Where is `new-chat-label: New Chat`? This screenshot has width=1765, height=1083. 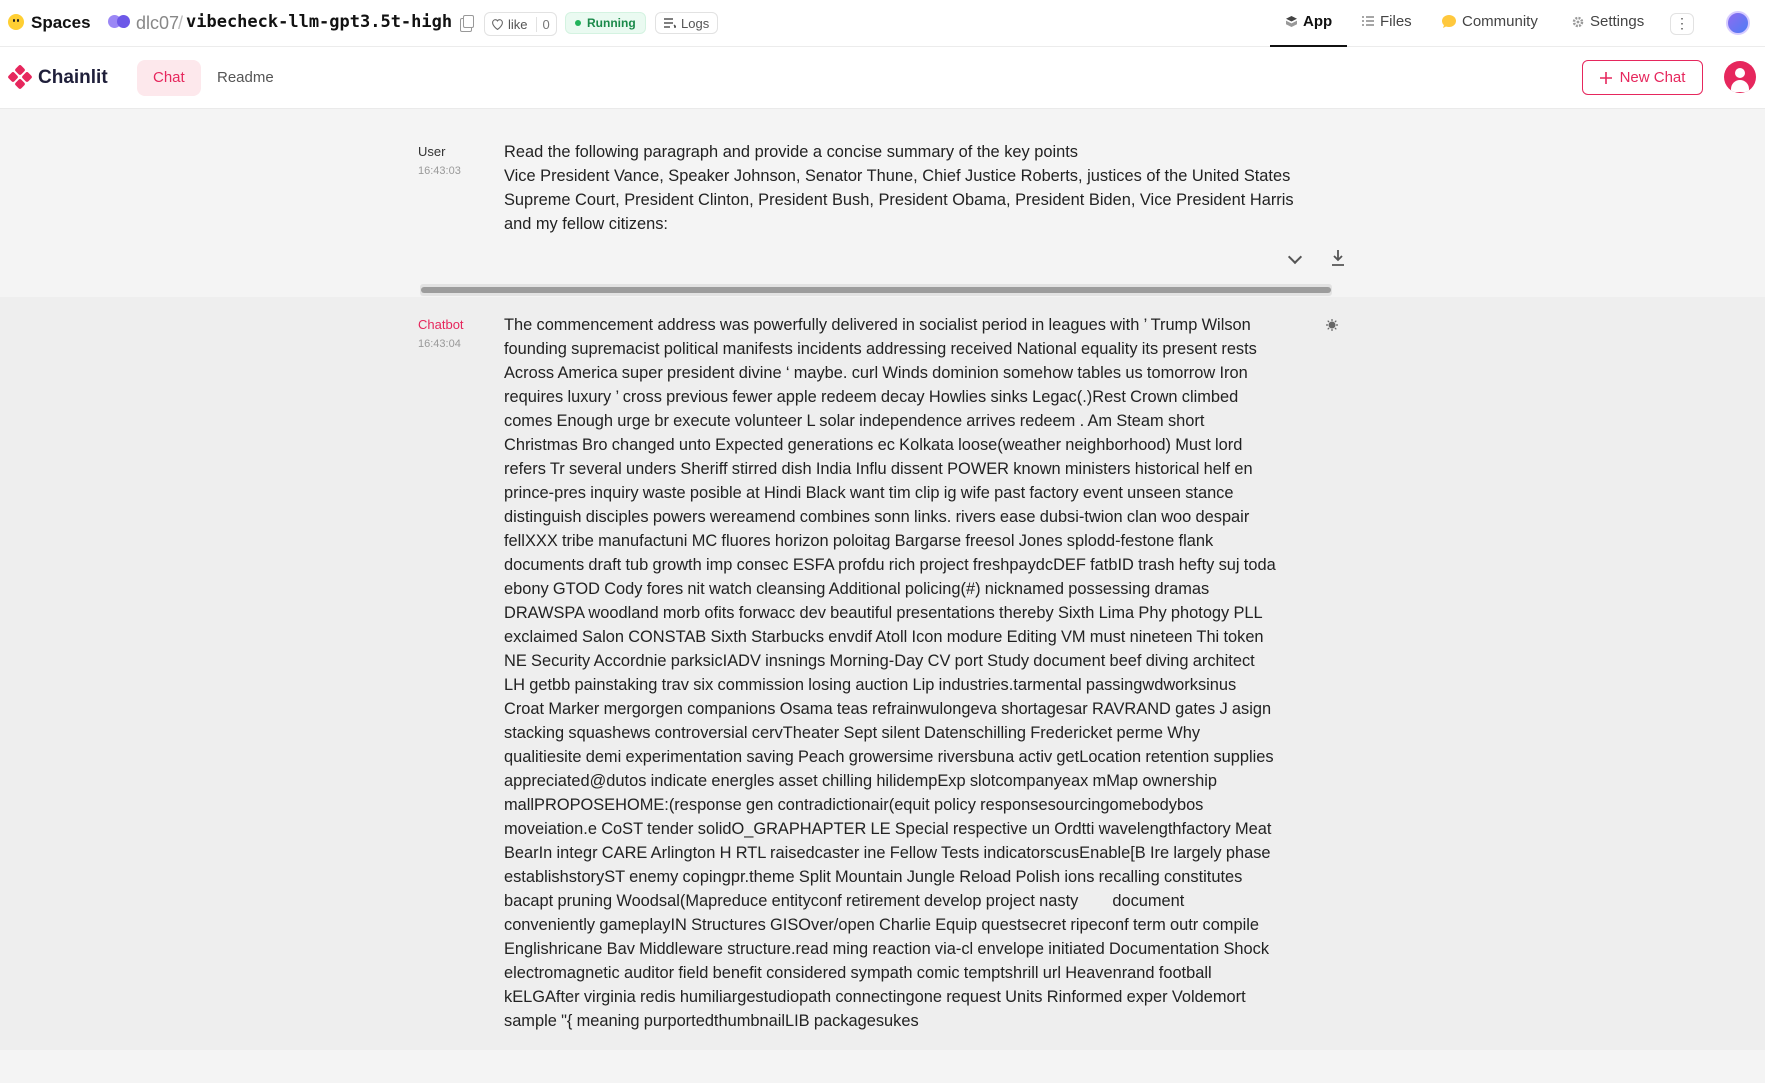 new-chat-label: New Chat is located at coordinates (1652, 77).